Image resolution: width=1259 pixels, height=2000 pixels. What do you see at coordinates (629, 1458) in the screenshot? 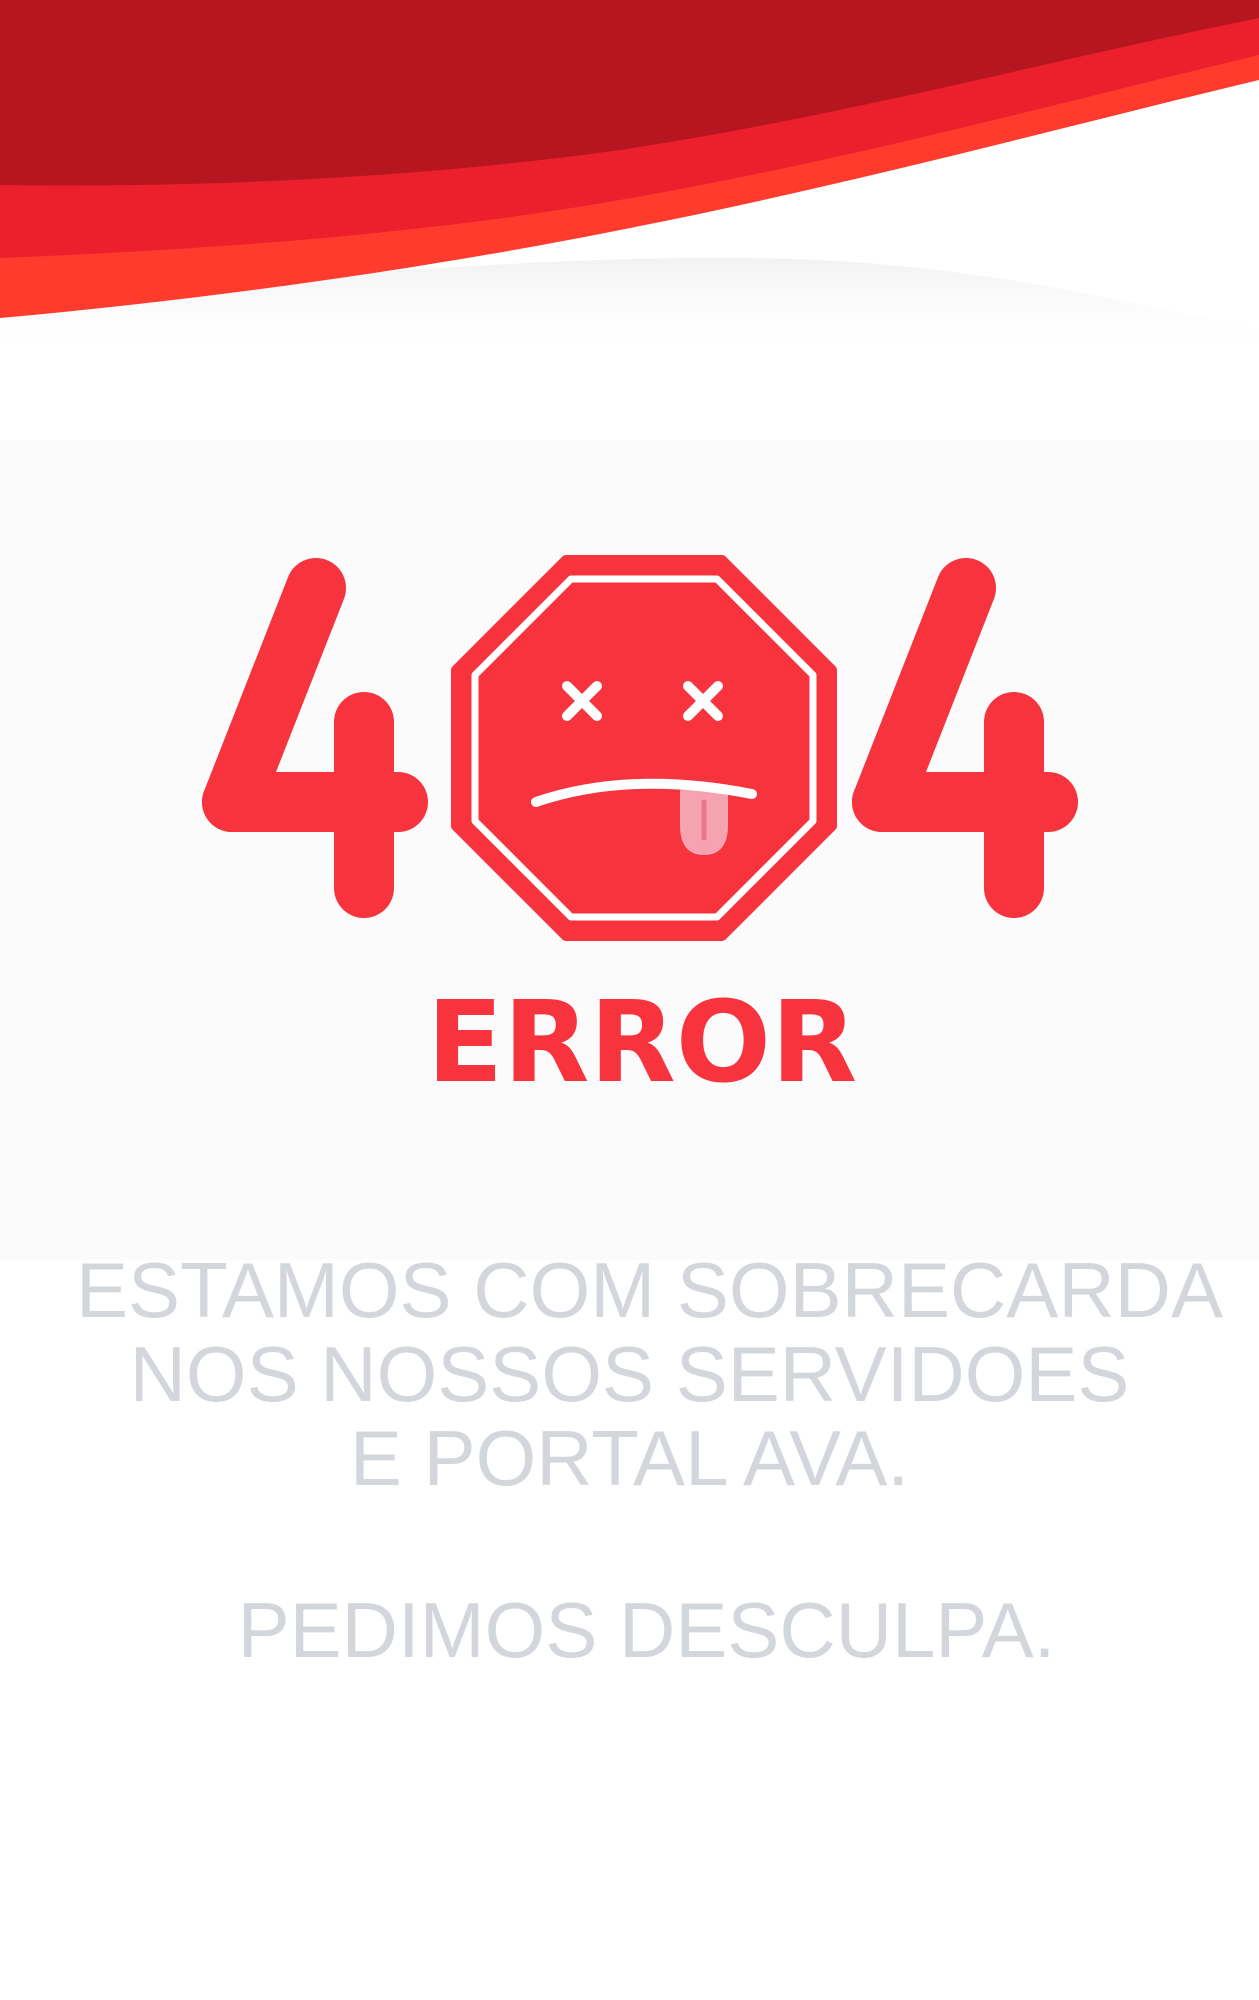
I see `message-line-3: E PORTAL AVA.` at bounding box center [629, 1458].